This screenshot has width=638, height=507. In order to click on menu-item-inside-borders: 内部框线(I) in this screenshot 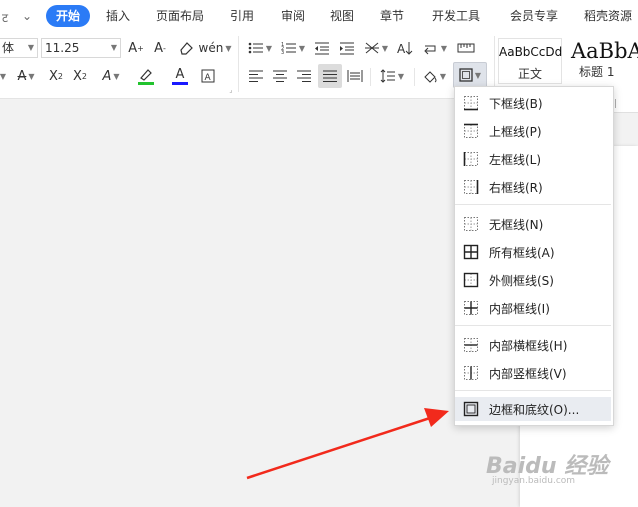, I will do `click(533, 308)`.